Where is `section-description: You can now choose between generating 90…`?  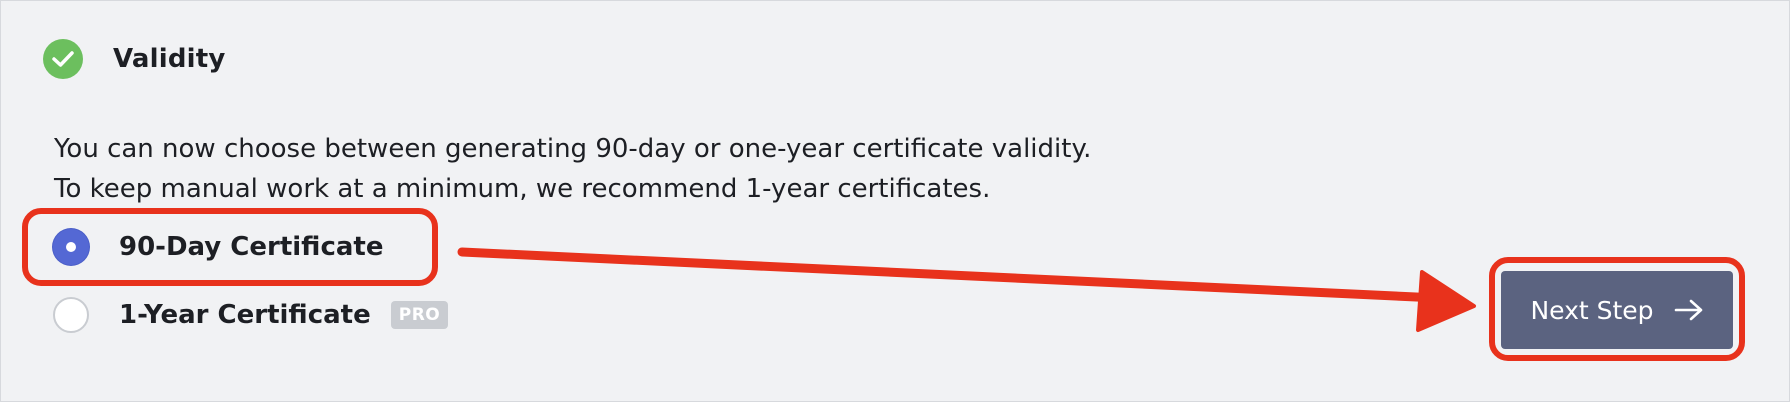 section-description: You can now choose between generating 90… is located at coordinates (572, 169).